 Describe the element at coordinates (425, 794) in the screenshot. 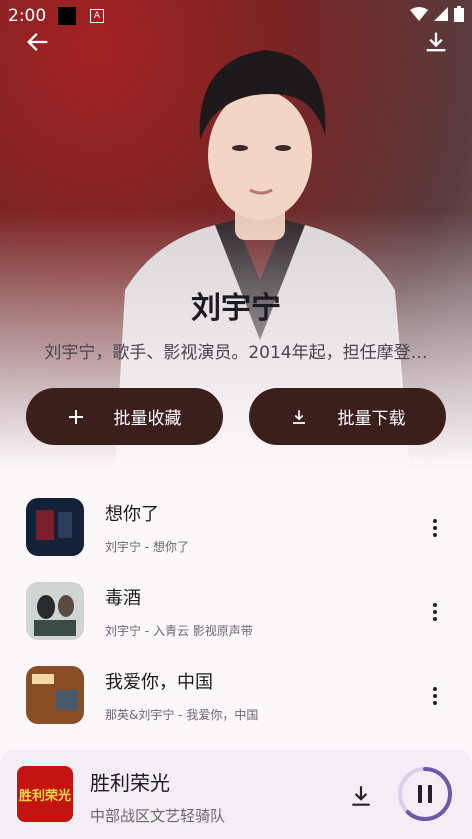

I see `pause-button` at that location.